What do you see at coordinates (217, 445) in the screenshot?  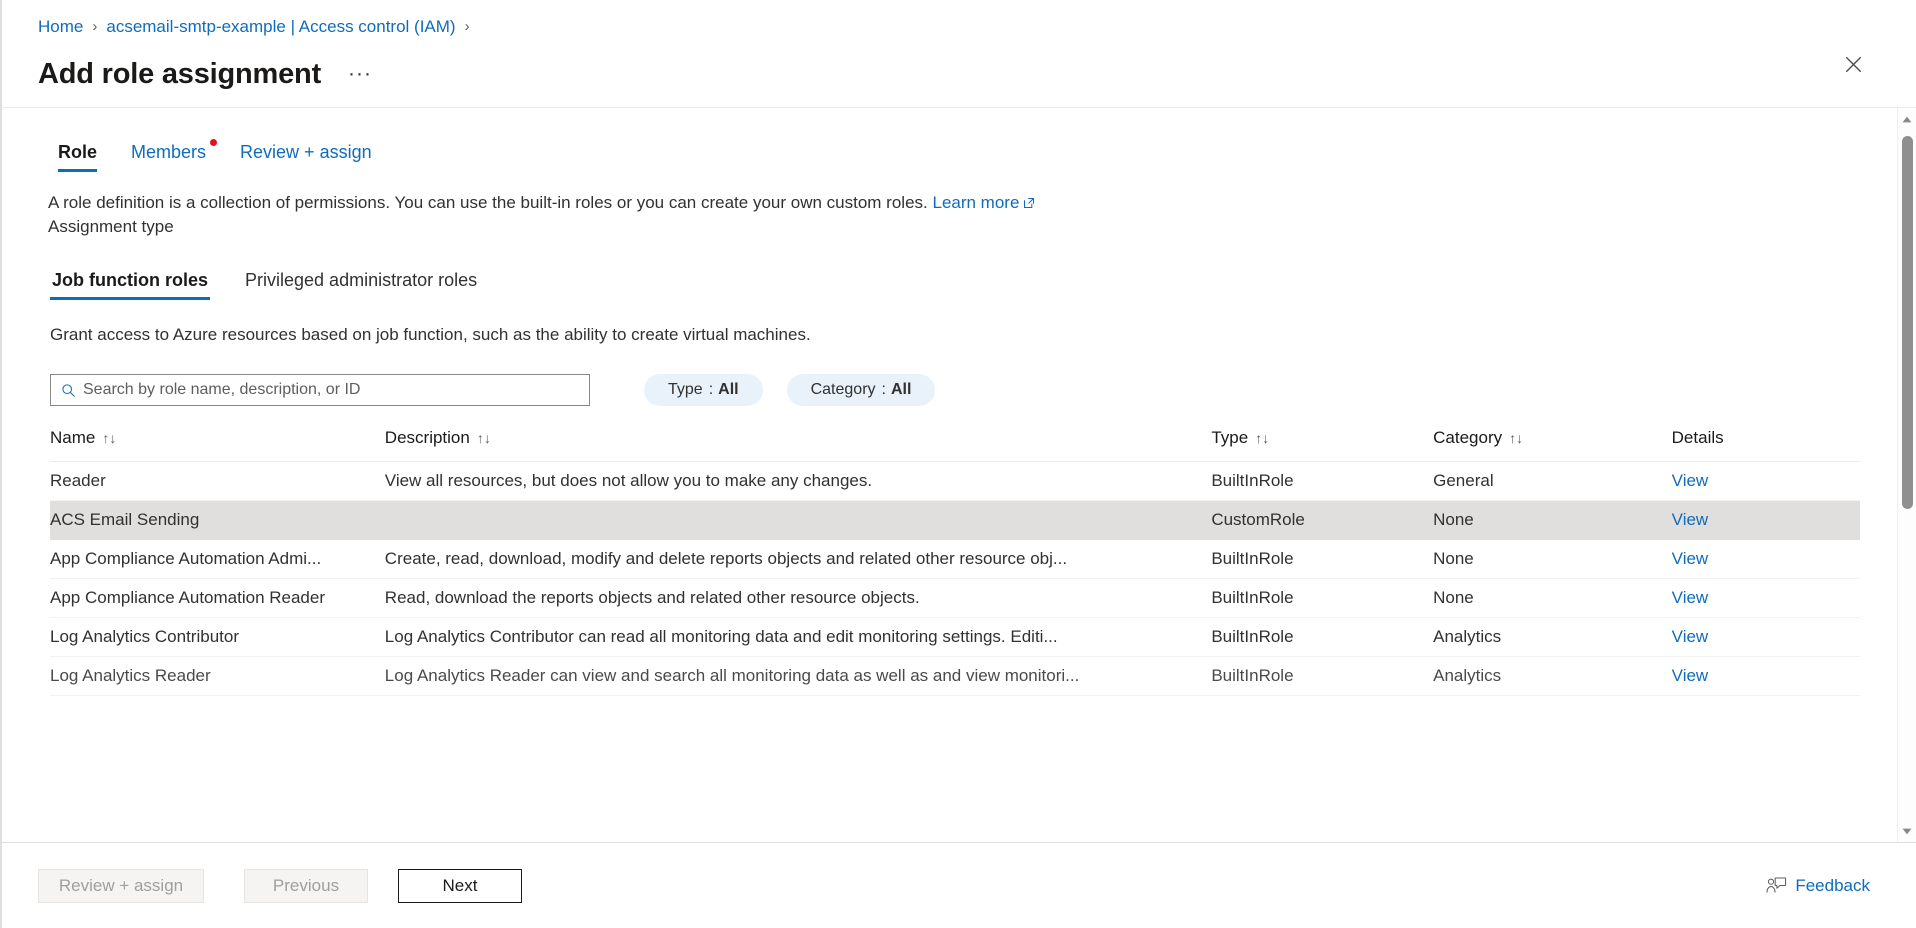 I see `column-header-name: Name ↑↓` at bounding box center [217, 445].